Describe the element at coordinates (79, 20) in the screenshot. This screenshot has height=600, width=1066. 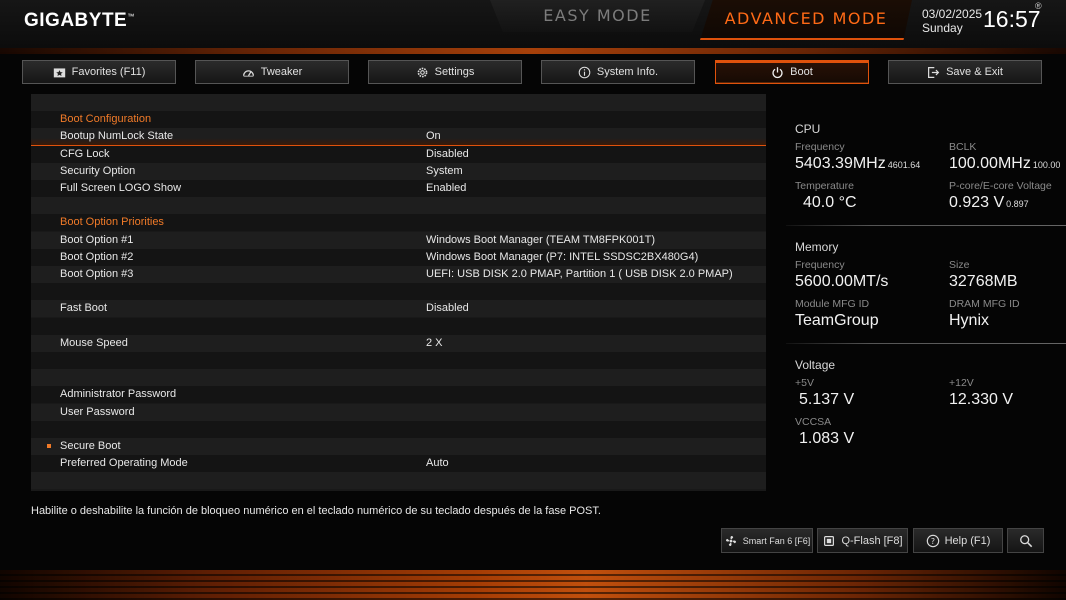
I see `gigabyte-logo: GIGABYTE™` at that location.